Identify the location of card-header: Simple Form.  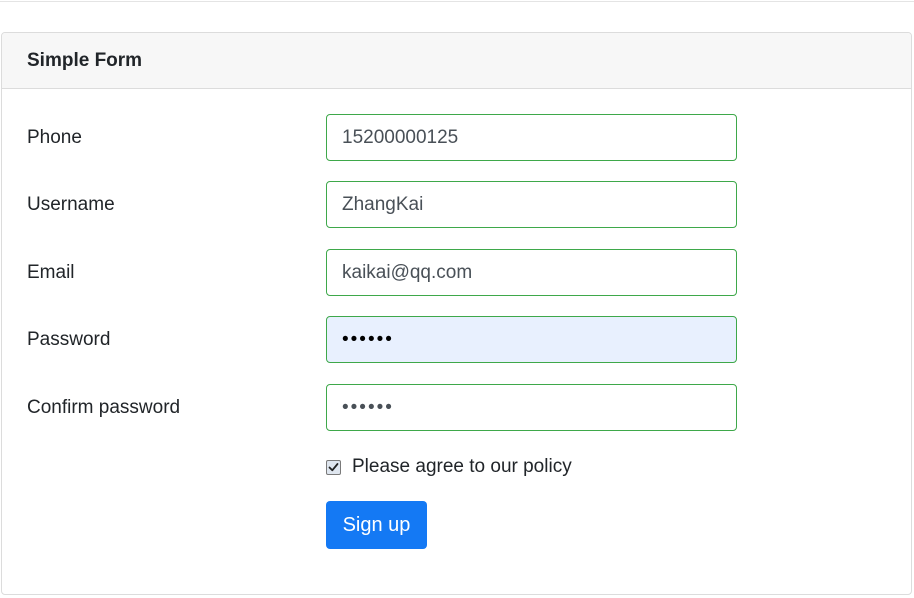
(456, 61).